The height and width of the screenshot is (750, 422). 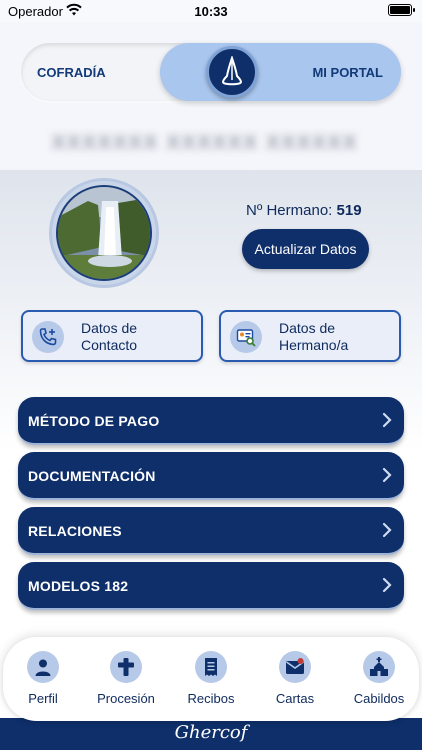 I want to click on member-number-label: Nº Hermano:, so click(x=289, y=210).